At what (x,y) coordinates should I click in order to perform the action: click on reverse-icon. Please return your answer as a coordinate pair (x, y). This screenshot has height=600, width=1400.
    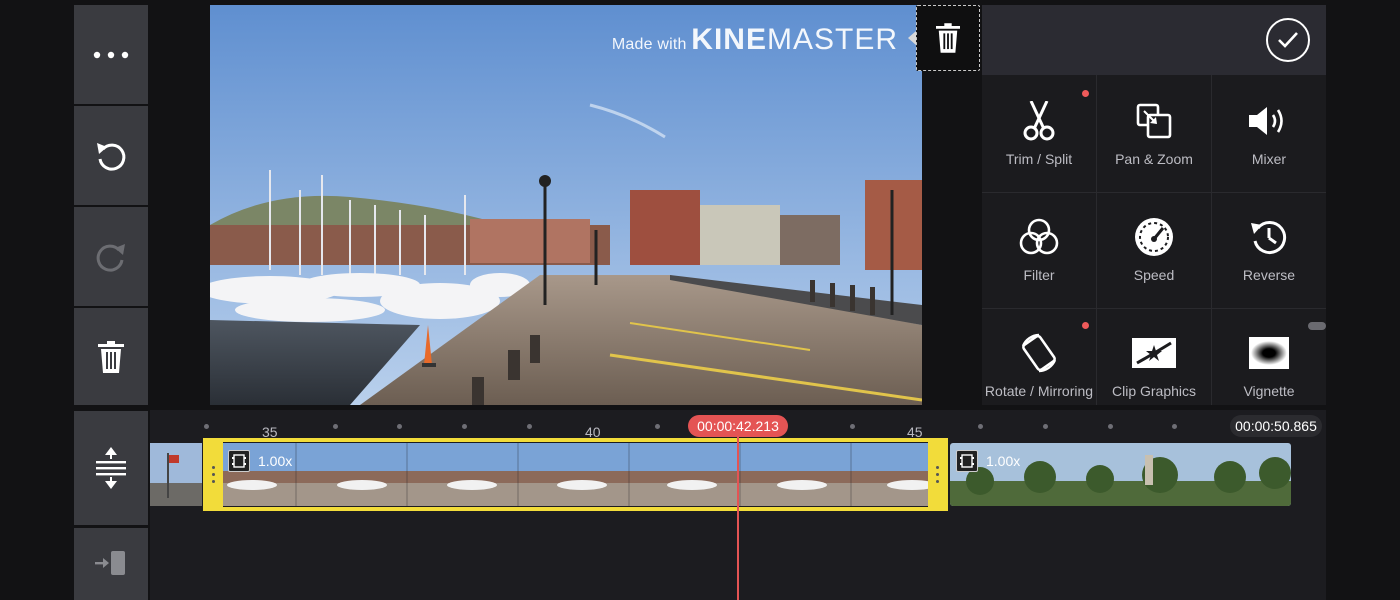
    Looking at the image, I should click on (1269, 237).